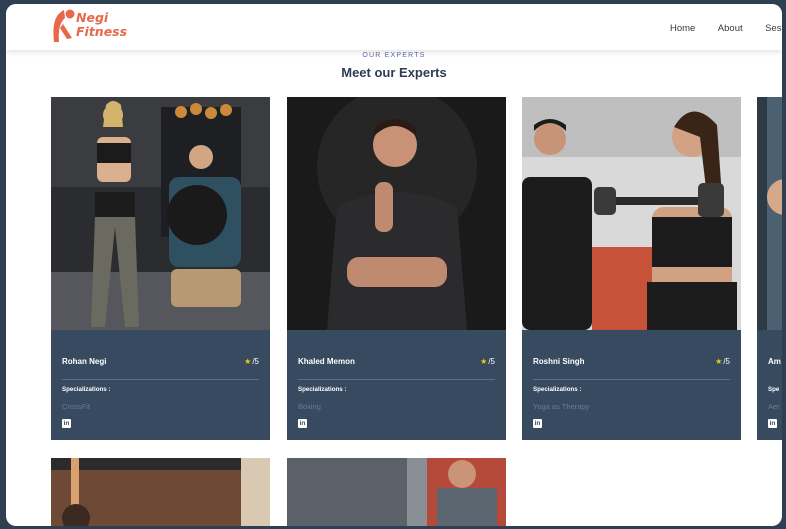 This screenshot has height=529, width=786. I want to click on section-kicker: OUR EXPERTS, so click(394, 55).